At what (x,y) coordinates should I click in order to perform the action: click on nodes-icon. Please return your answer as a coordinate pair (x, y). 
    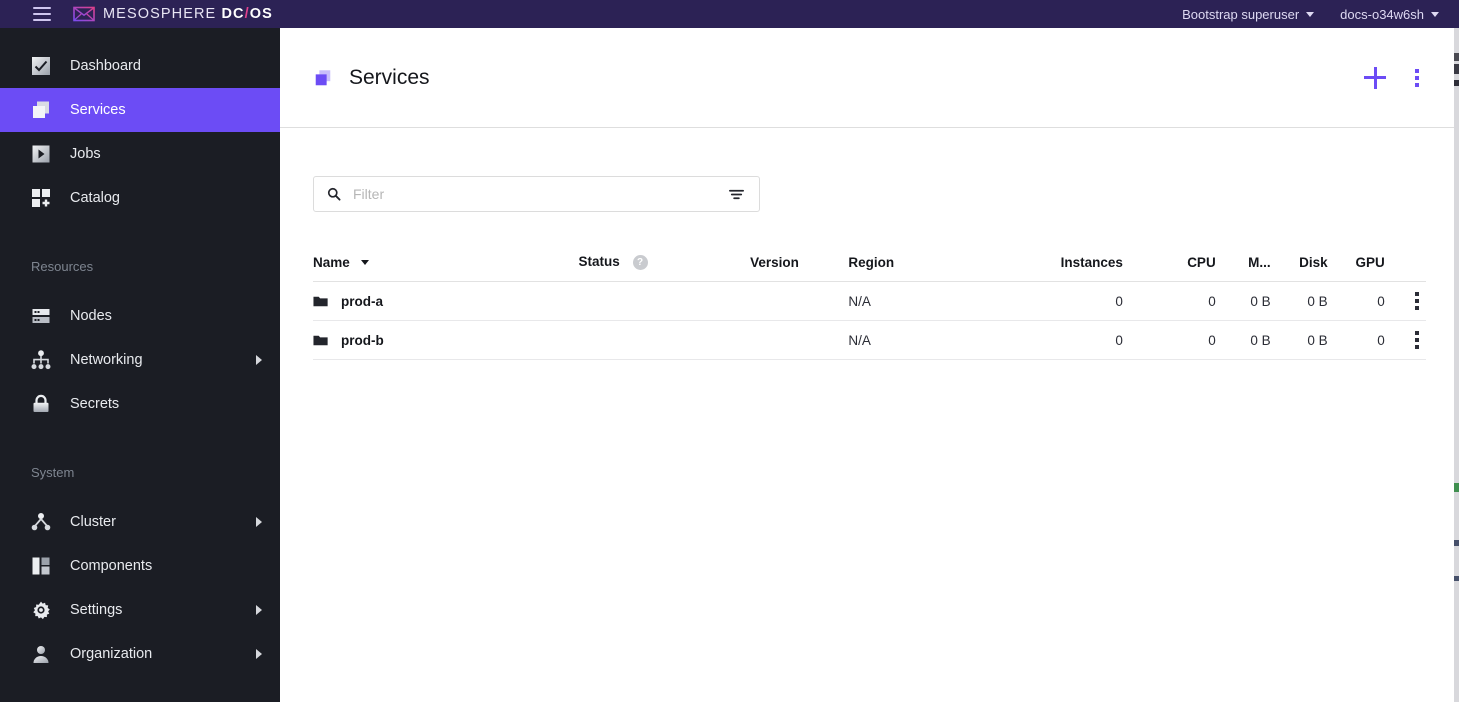
    Looking at the image, I should click on (41, 316).